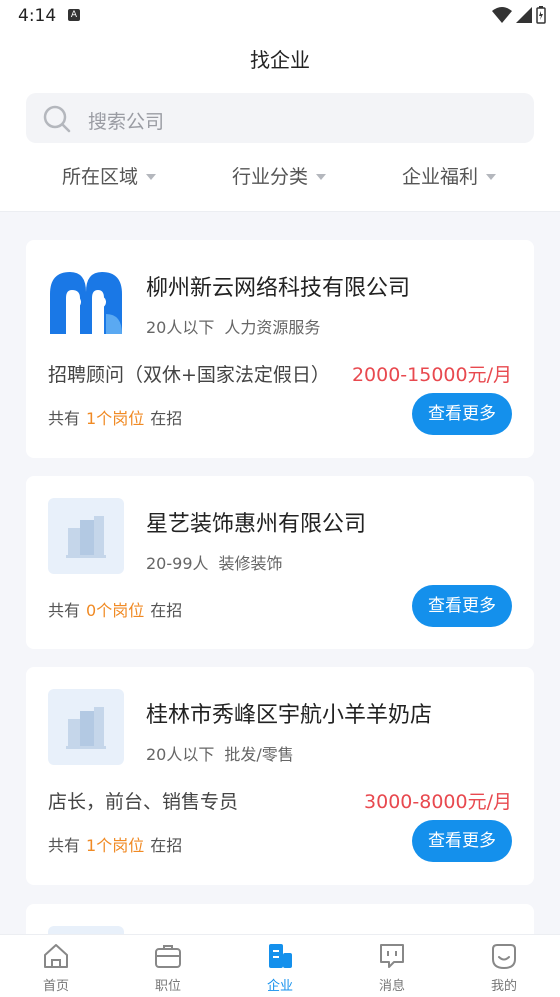 Image resolution: width=560 pixels, height=997 pixels. I want to click on tab-home: 首页, so click(56, 966).